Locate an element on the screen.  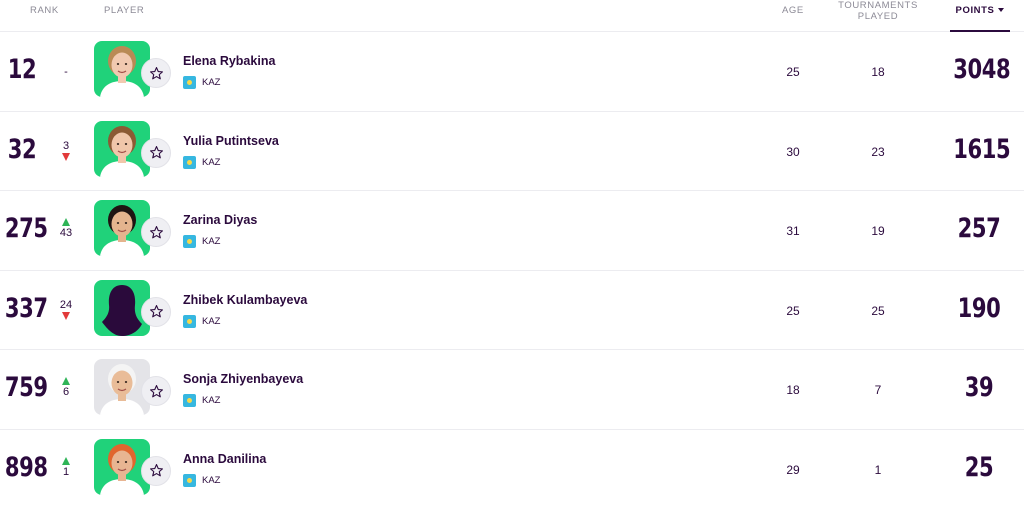
tournaments-played: 7 is located at coordinates (878, 390).